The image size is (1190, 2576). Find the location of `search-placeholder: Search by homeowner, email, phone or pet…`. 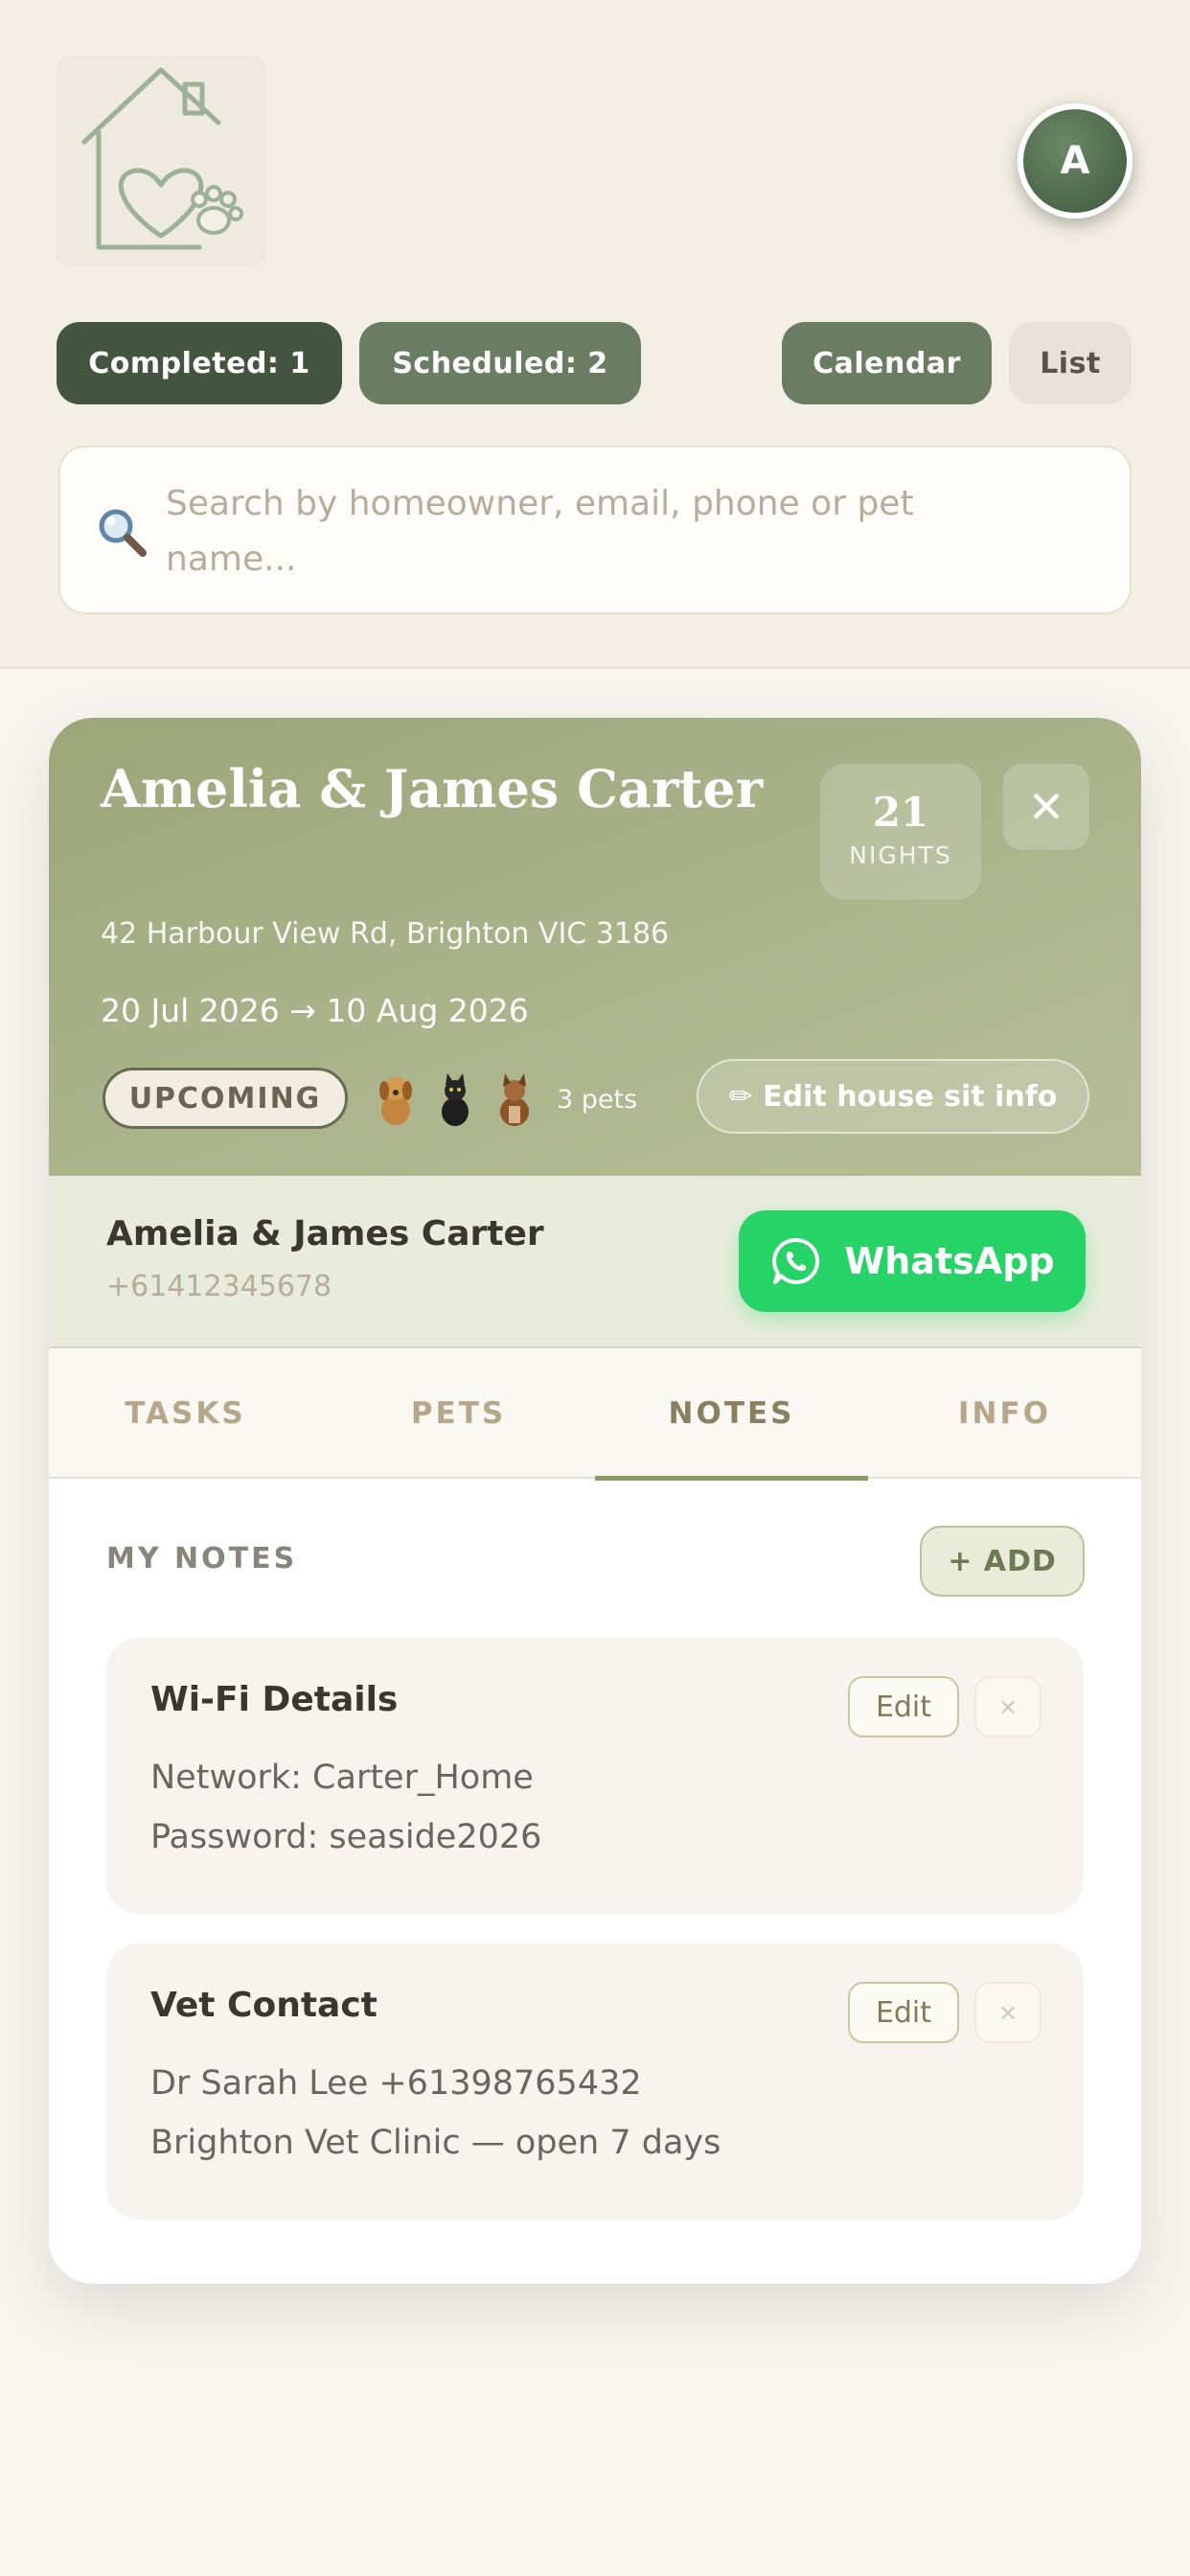

search-placeholder: Search by homeowner, email, phone or pet… is located at coordinates (540, 531).